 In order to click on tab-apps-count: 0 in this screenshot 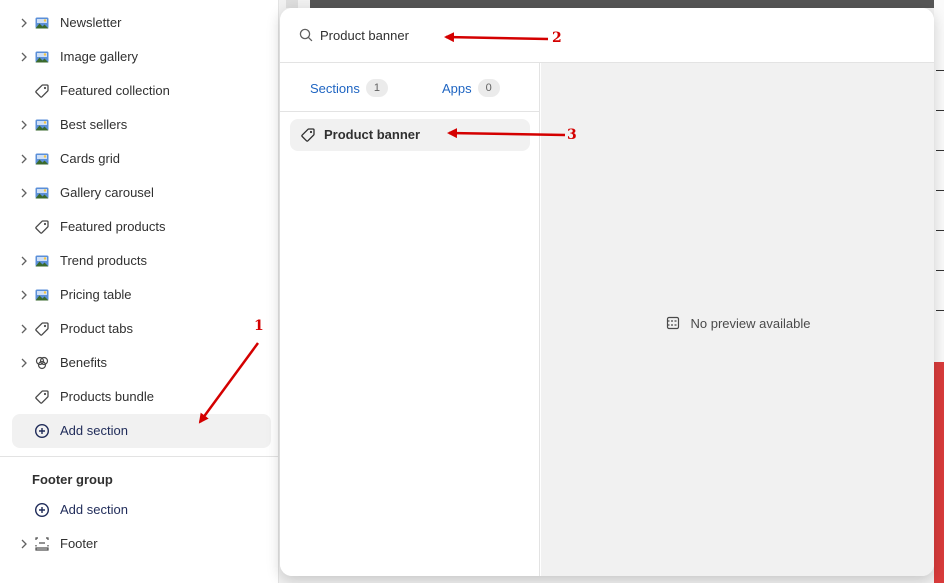, I will do `click(488, 88)`.